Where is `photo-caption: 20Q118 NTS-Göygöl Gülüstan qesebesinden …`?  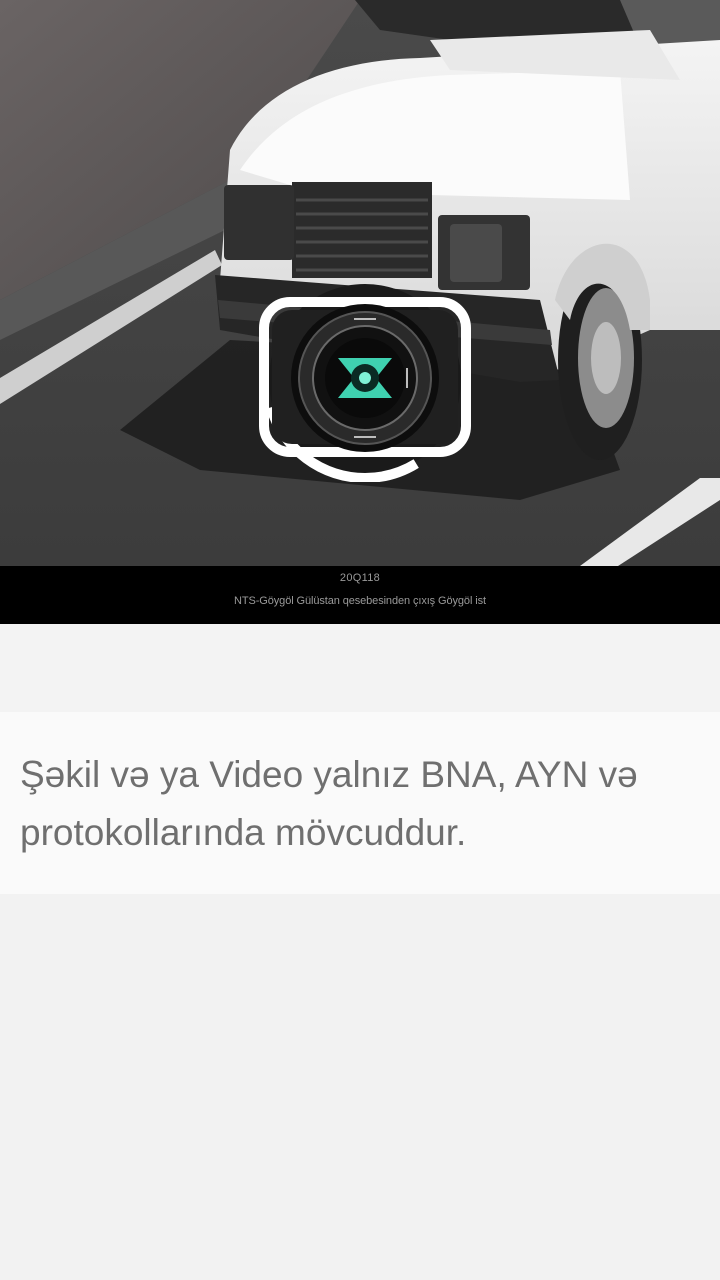
photo-caption: 20Q118 NTS-Göygöl Gülüstan qesebesinden … is located at coordinates (360, 595).